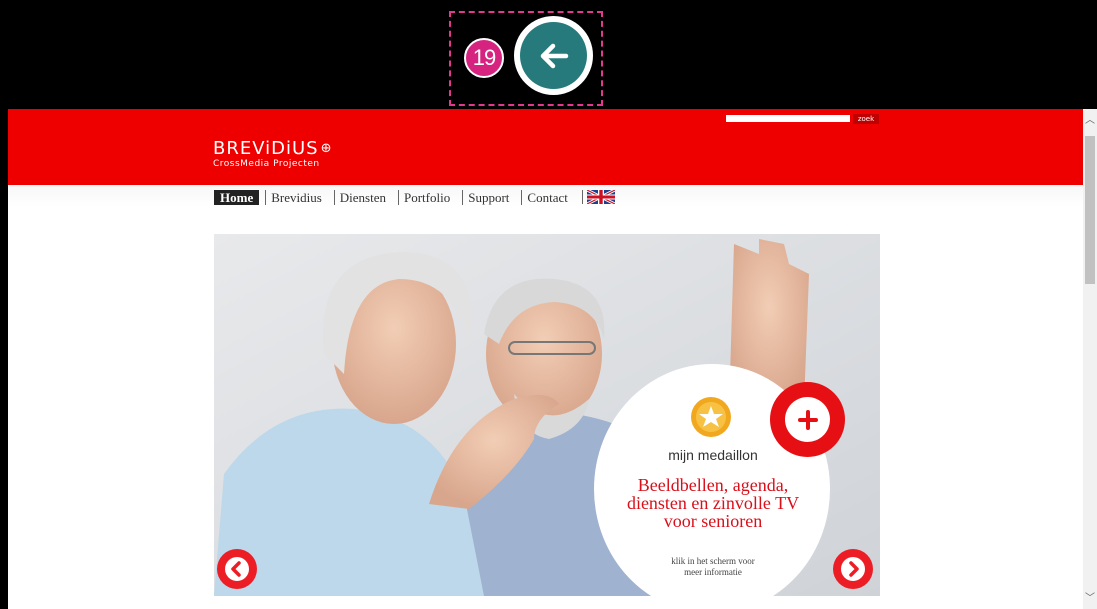 This screenshot has width=1097, height=609. Describe the element at coordinates (4, 359) in the screenshot. I see `window-edge` at that location.